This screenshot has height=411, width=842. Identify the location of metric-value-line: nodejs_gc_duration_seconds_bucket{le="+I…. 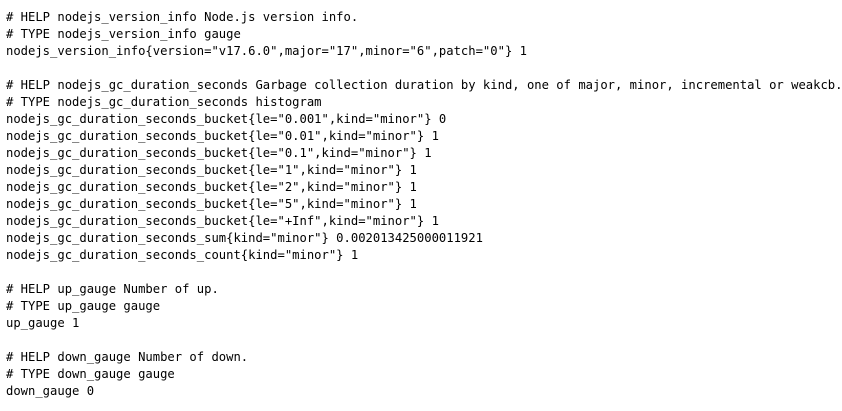
(222, 221).